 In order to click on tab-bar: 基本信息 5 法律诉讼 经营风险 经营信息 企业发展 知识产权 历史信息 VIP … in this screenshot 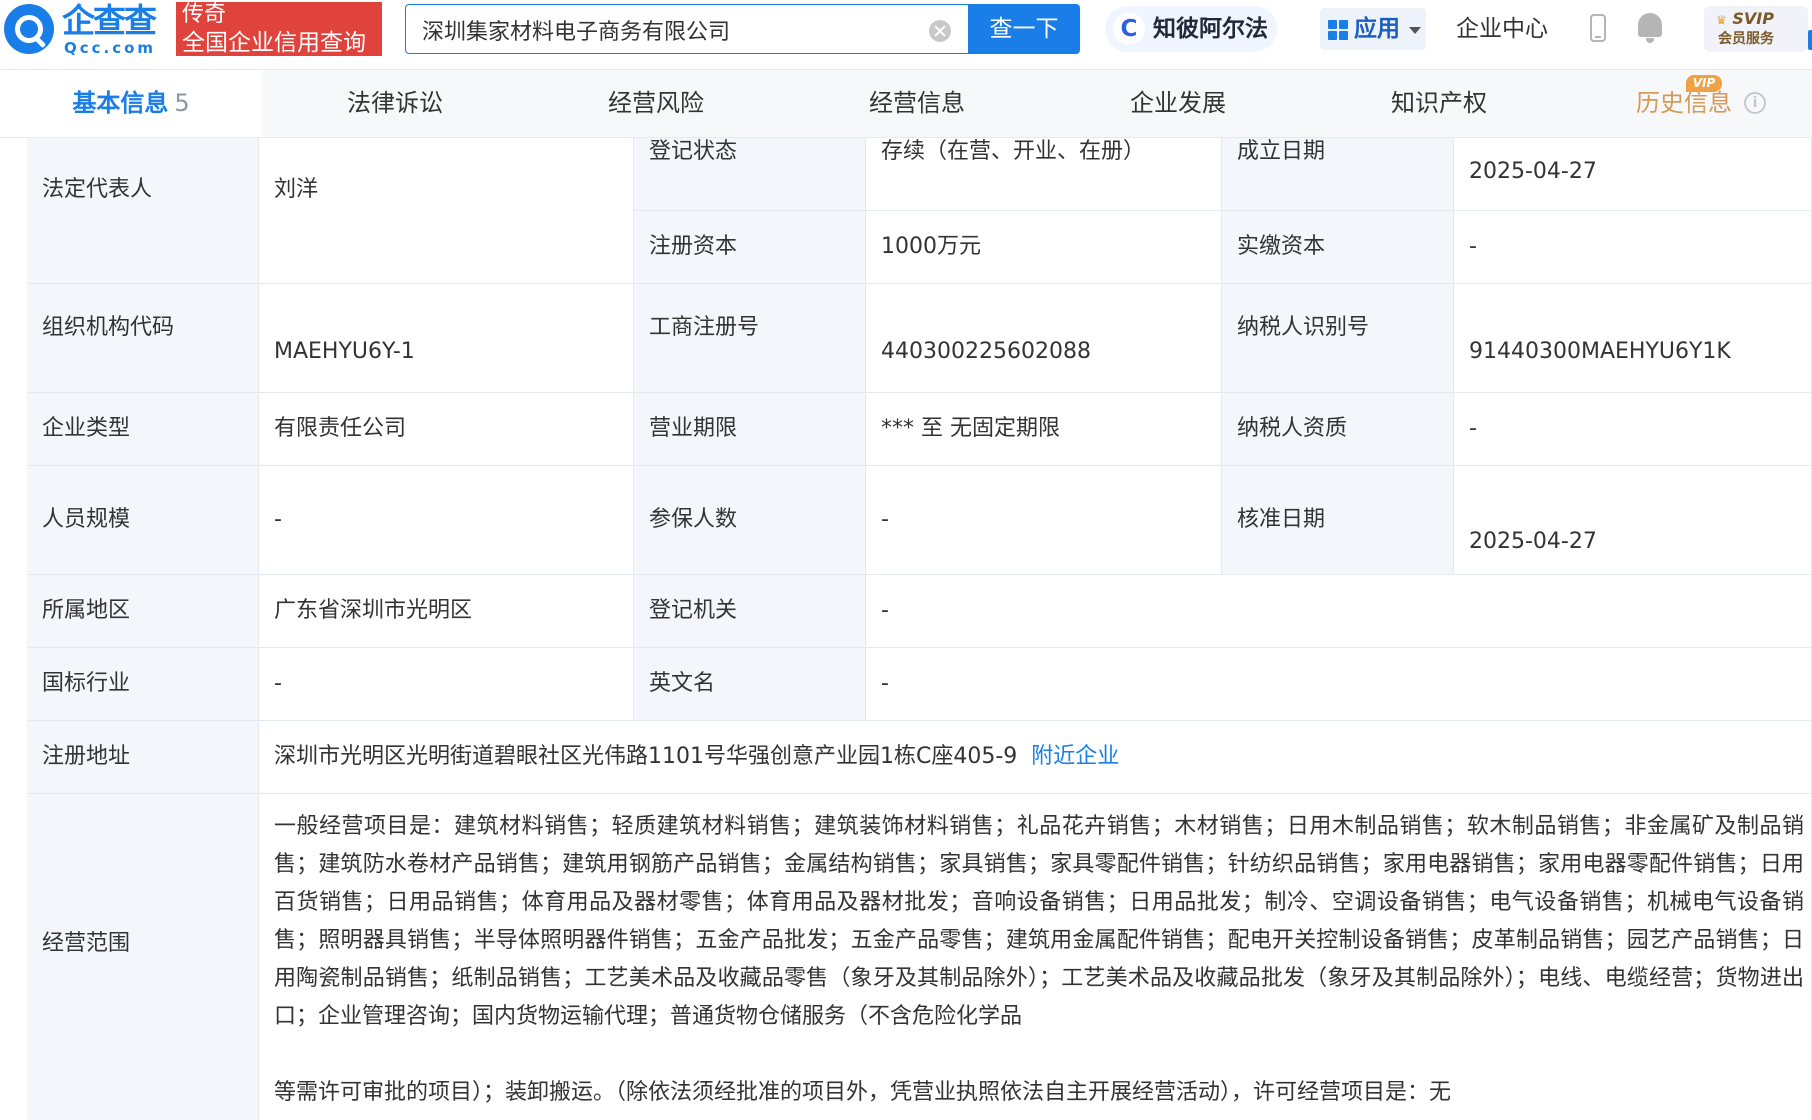, I will do `click(906, 104)`.